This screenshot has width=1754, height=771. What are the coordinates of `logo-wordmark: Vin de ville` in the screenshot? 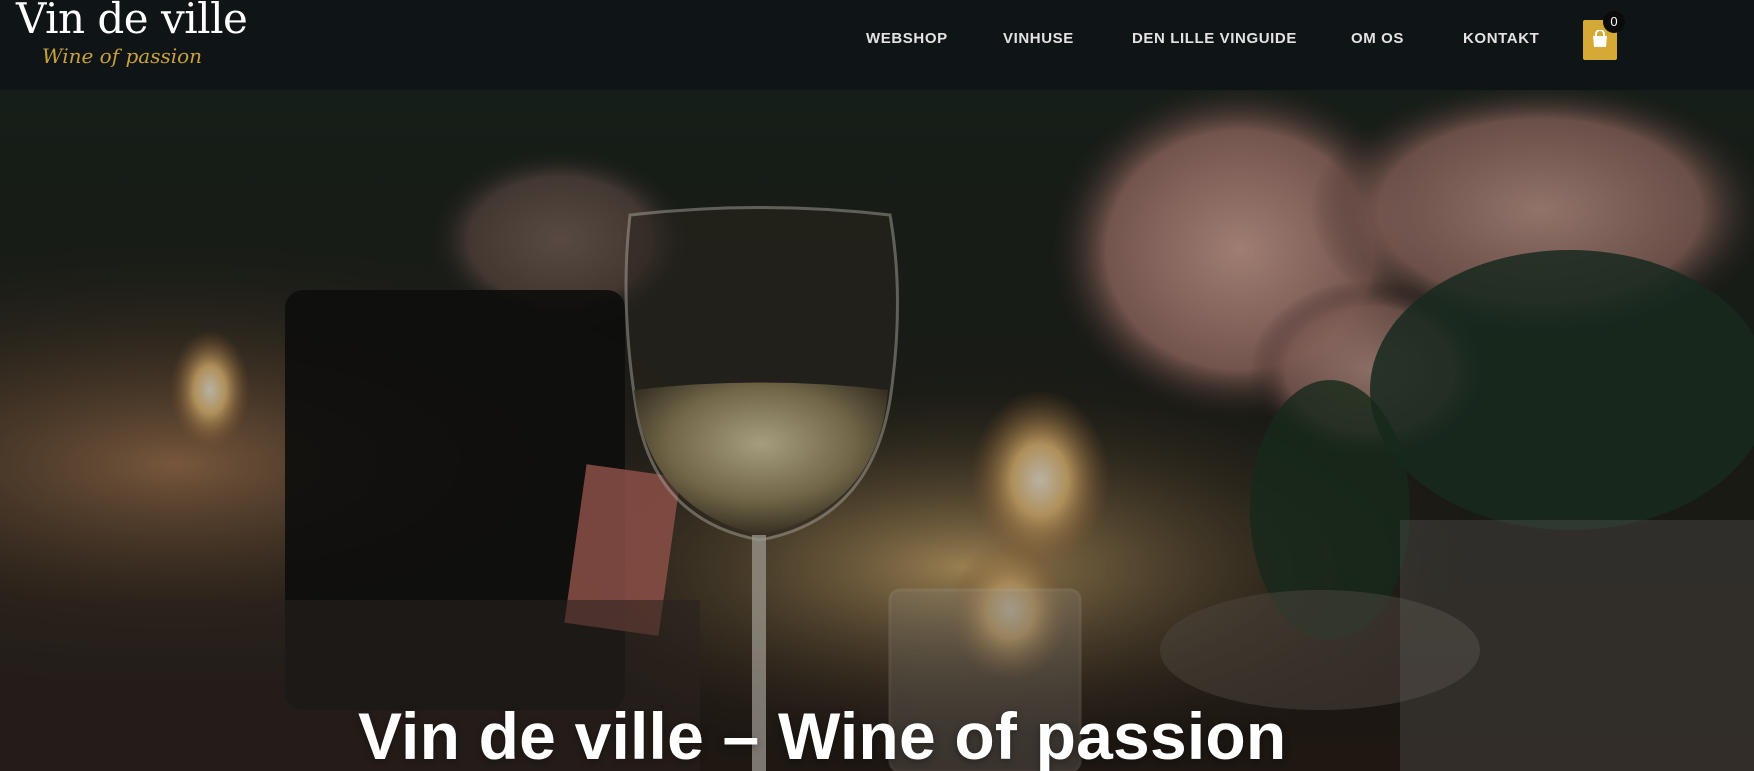 It's located at (132, 21).